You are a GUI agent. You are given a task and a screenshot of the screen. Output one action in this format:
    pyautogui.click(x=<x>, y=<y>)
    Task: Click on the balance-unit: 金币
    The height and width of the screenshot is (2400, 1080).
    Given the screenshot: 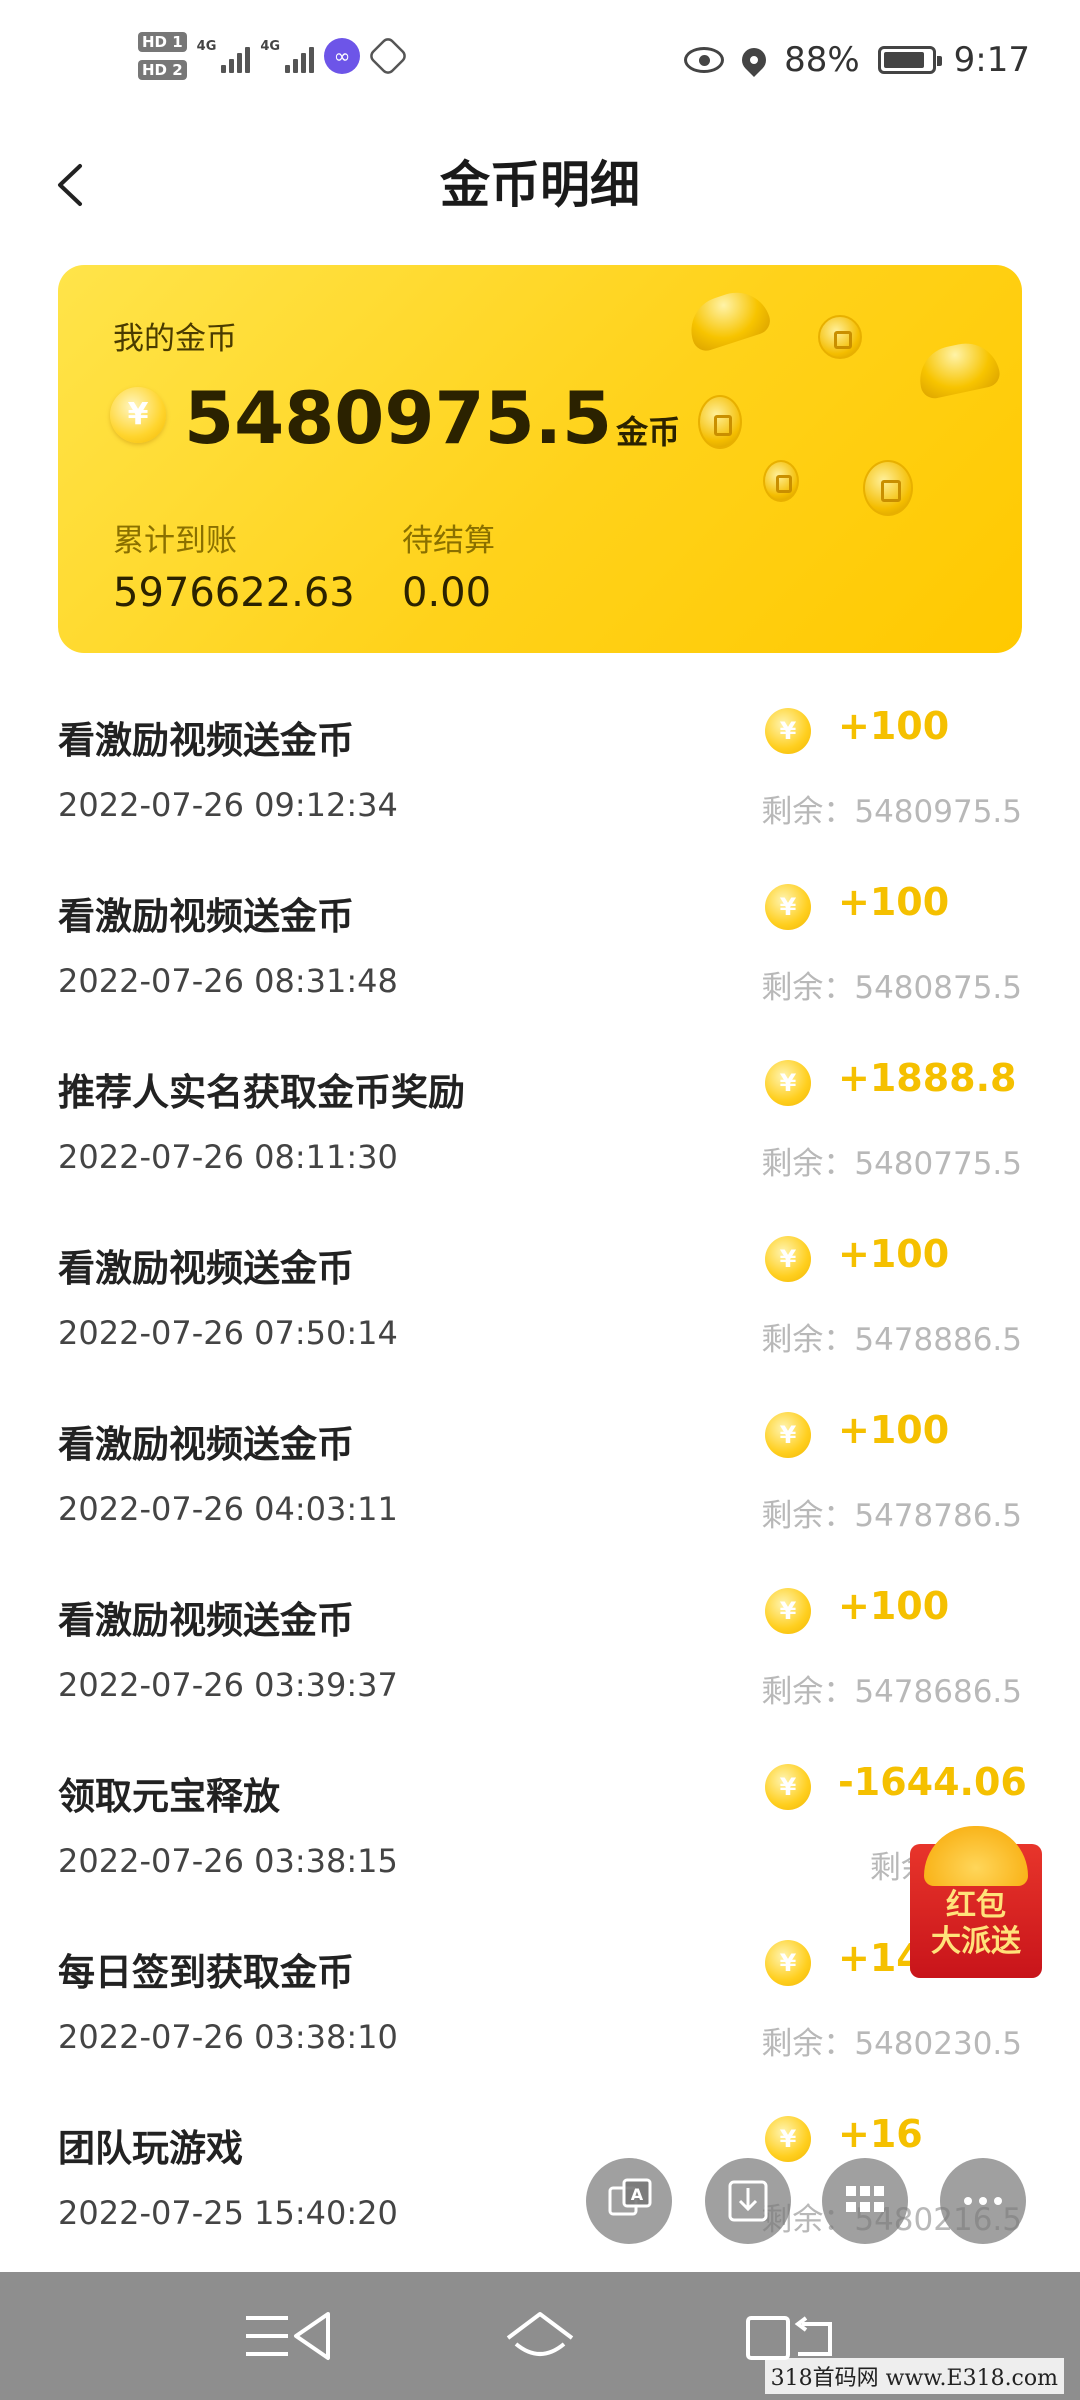 What is the action you would take?
    pyautogui.click(x=648, y=432)
    